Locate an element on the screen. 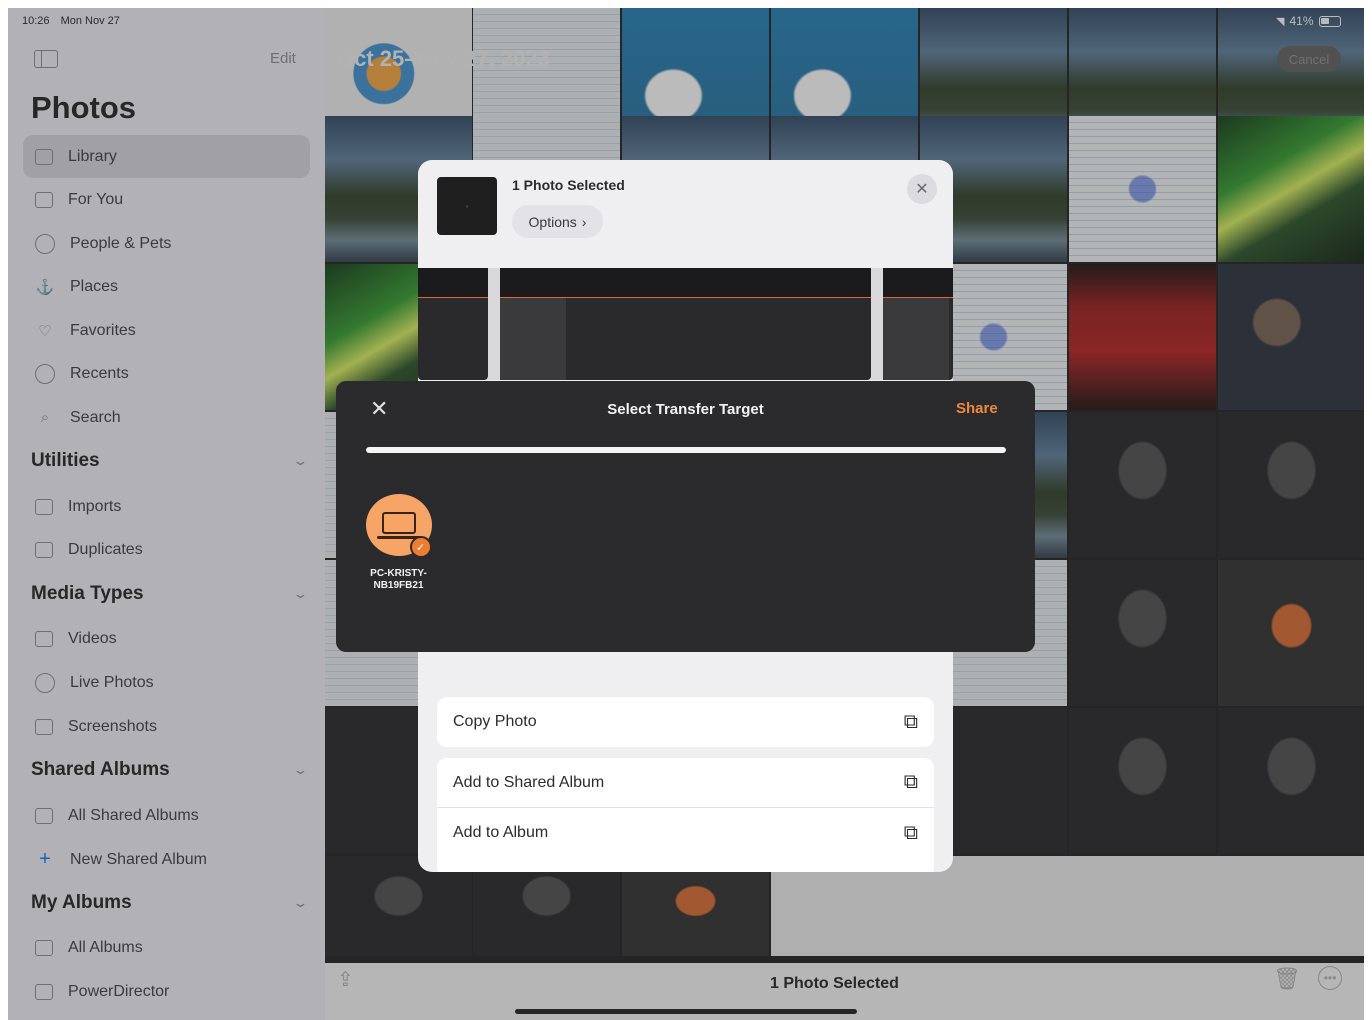 Image resolution: width=1372 pixels, height=1020 pixels. chevron-right-icon: › is located at coordinates (584, 221).